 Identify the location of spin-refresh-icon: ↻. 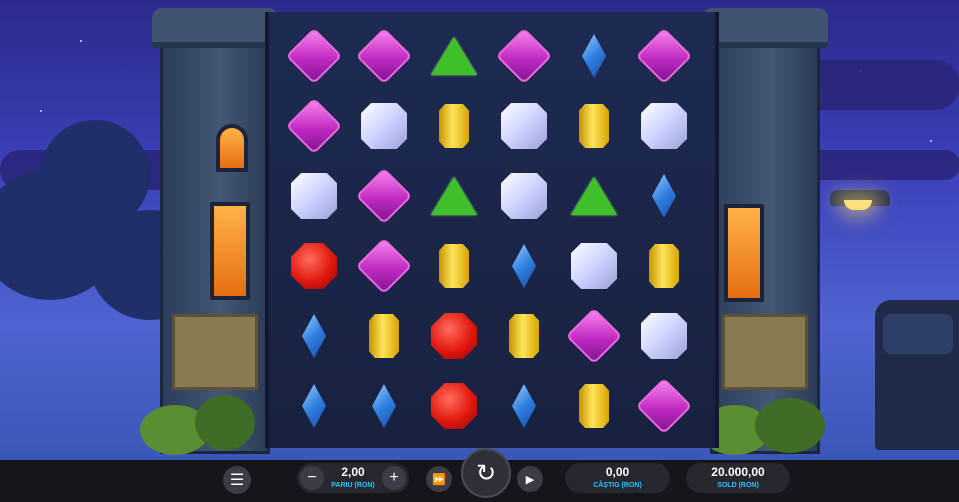
(486, 473).